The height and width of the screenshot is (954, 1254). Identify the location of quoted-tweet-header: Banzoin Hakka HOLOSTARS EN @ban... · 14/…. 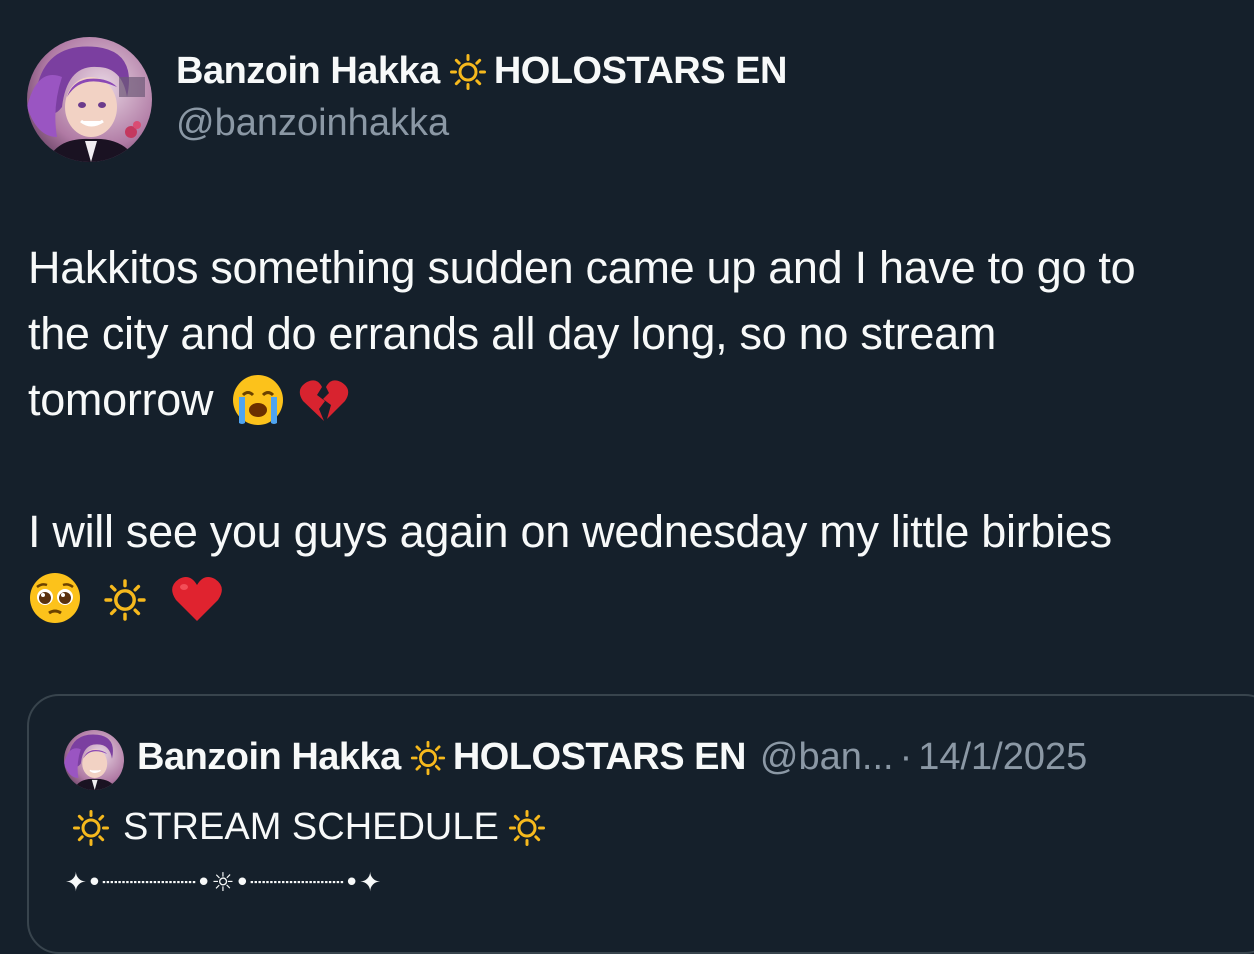
(612, 757).